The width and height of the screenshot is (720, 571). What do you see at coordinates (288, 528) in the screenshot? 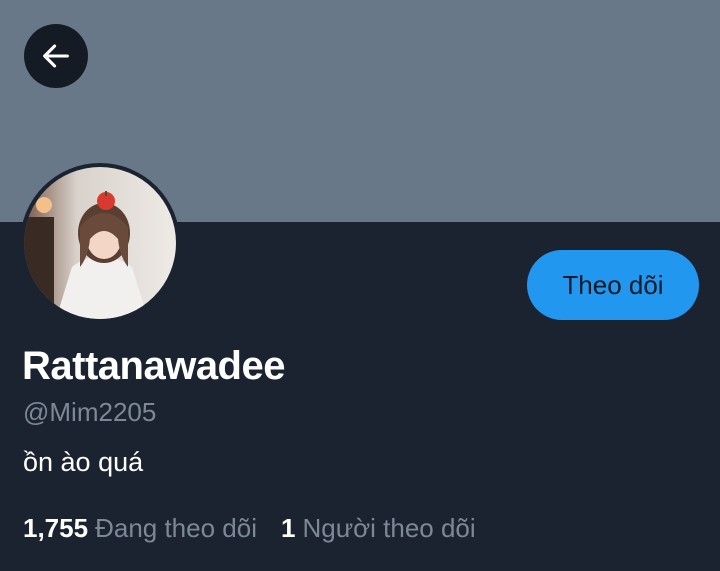
I see `followers-count: 1` at bounding box center [288, 528].